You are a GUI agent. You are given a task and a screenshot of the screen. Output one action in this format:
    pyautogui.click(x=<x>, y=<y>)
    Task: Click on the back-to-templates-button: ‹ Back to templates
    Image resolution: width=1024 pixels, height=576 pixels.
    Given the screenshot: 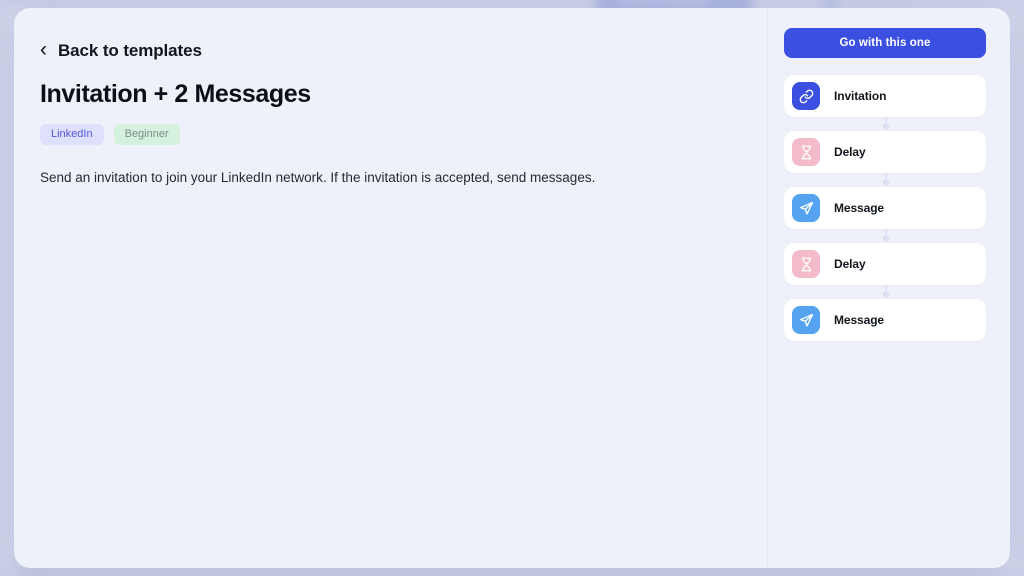 What is the action you would take?
    pyautogui.click(x=121, y=49)
    